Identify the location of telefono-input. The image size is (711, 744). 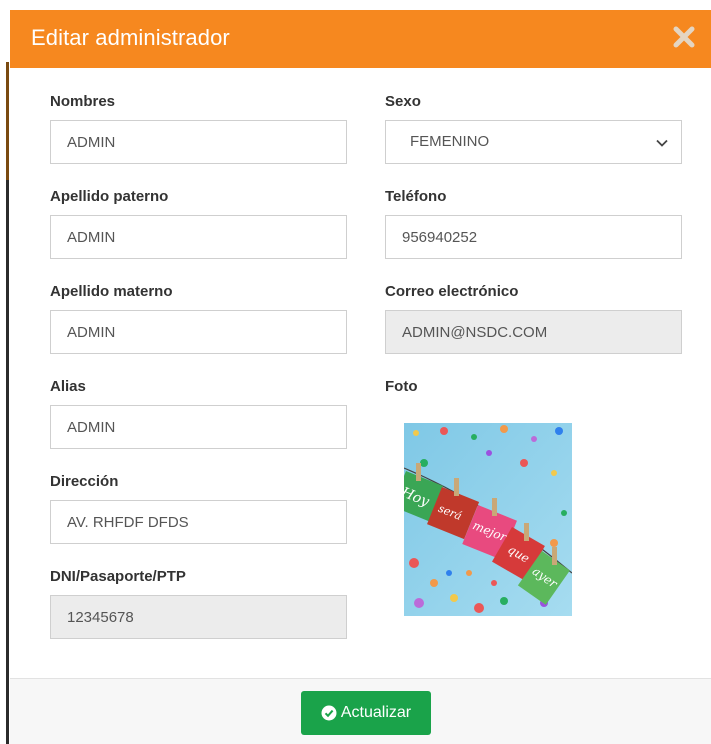
(533, 237).